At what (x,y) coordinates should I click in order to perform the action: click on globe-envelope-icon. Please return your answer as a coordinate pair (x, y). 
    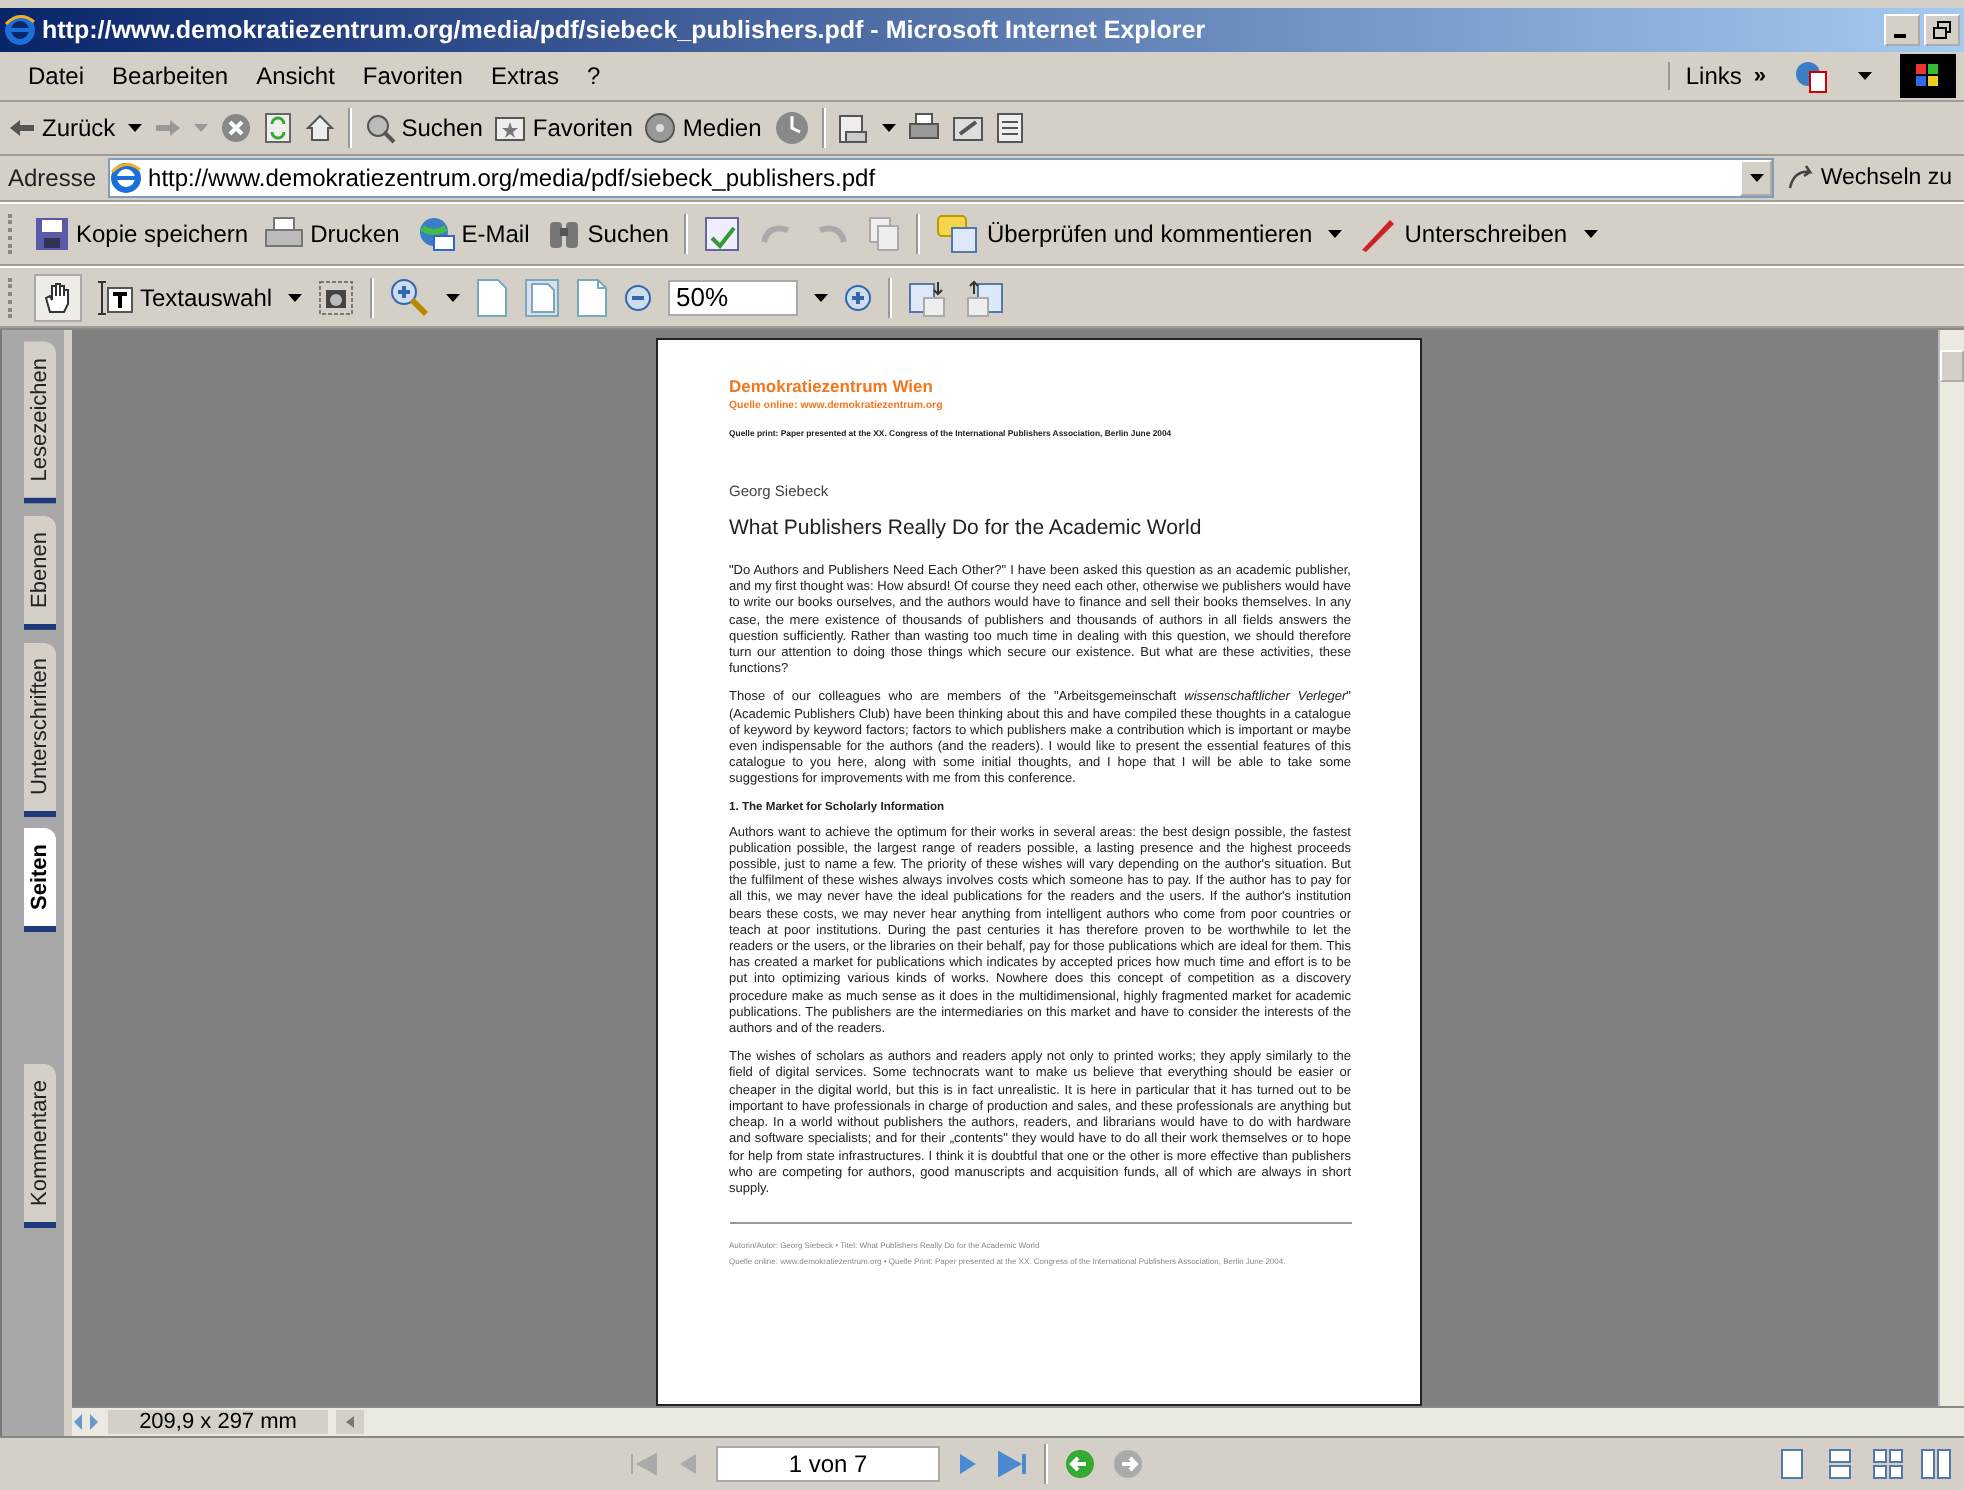
    Looking at the image, I should click on (435, 234).